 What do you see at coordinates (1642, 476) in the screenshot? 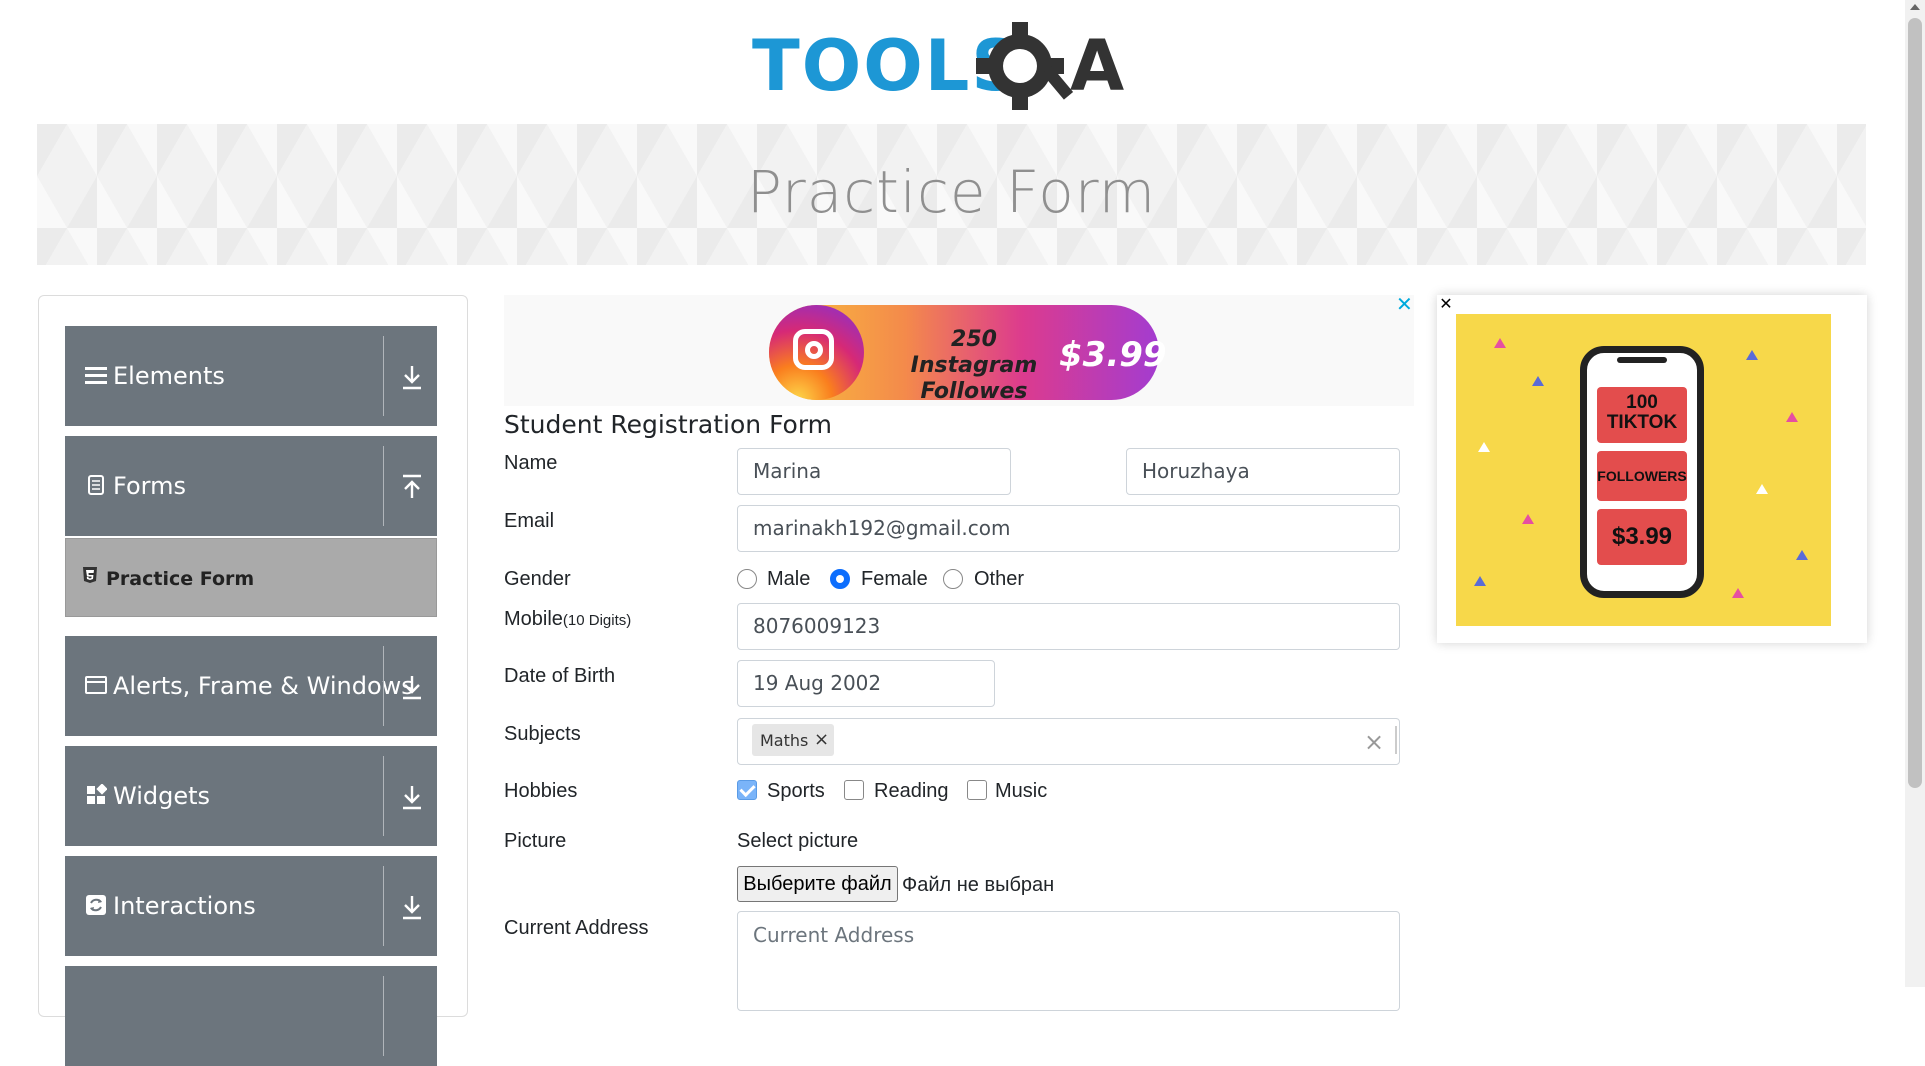
I see `ad-text: FOLLOWERS` at bounding box center [1642, 476].